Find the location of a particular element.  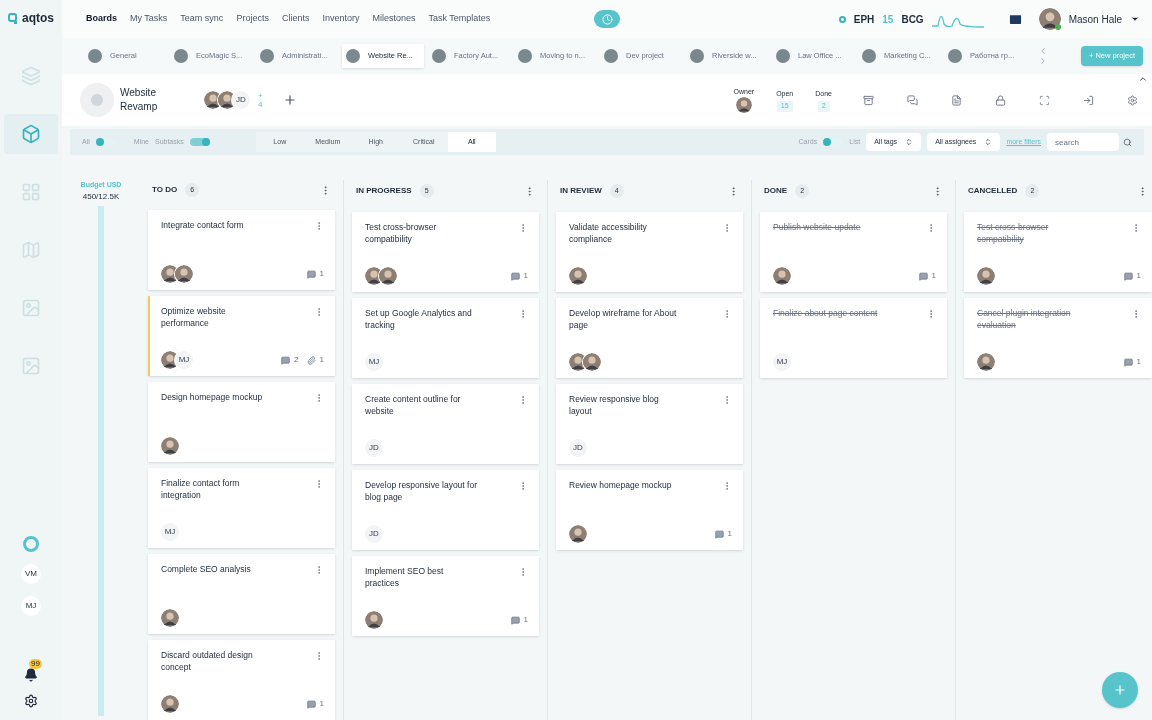

task-card: Cancel plugin integration evaluation 1 is located at coordinates (1058, 338).